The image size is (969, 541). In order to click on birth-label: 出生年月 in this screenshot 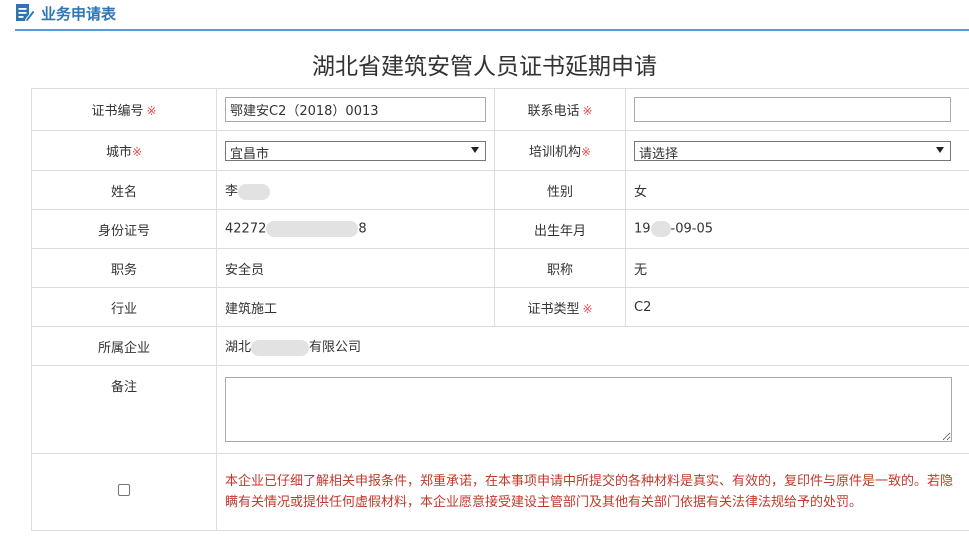, I will do `click(560, 229)`.